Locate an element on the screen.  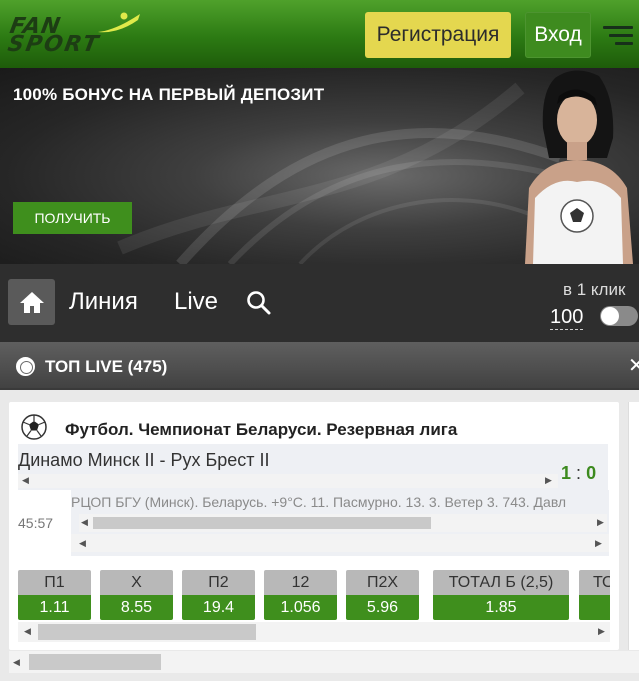
odd-12: 12 1.056 is located at coordinates (300, 595).